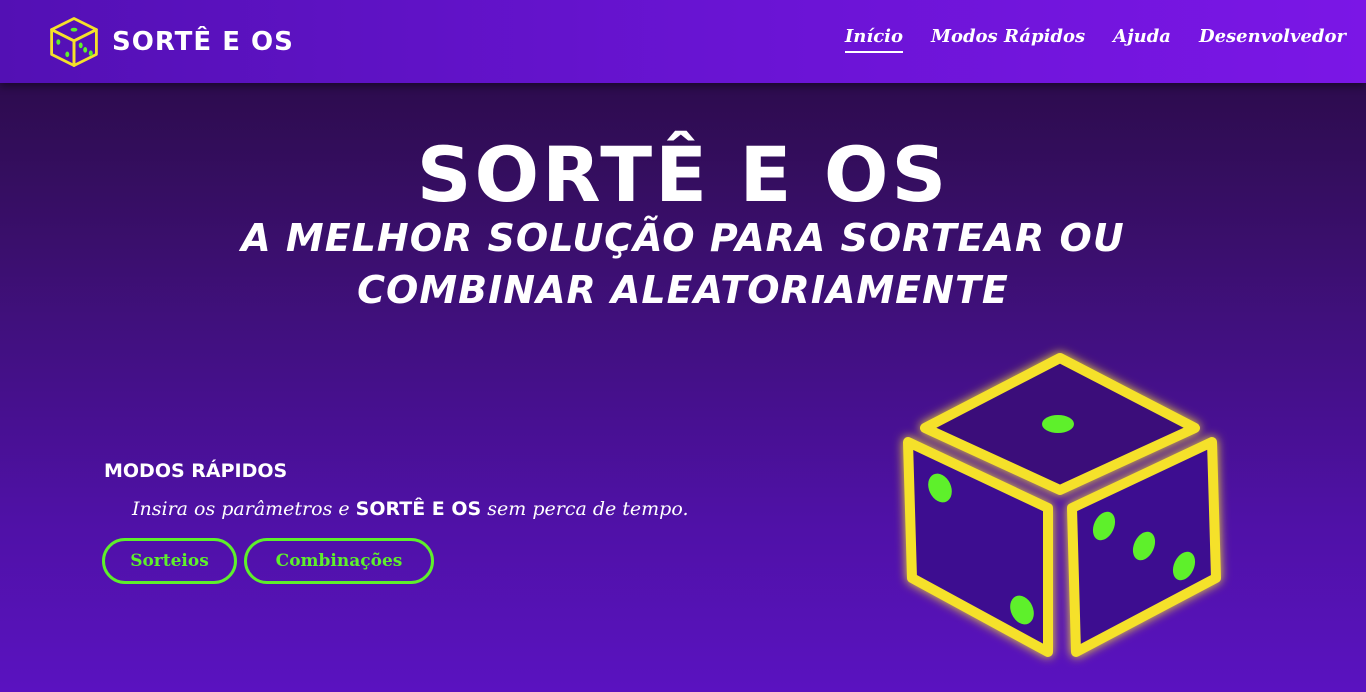  I want to click on nav-link-modos-rapidos: Modos Rápidos, so click(1008, 39).